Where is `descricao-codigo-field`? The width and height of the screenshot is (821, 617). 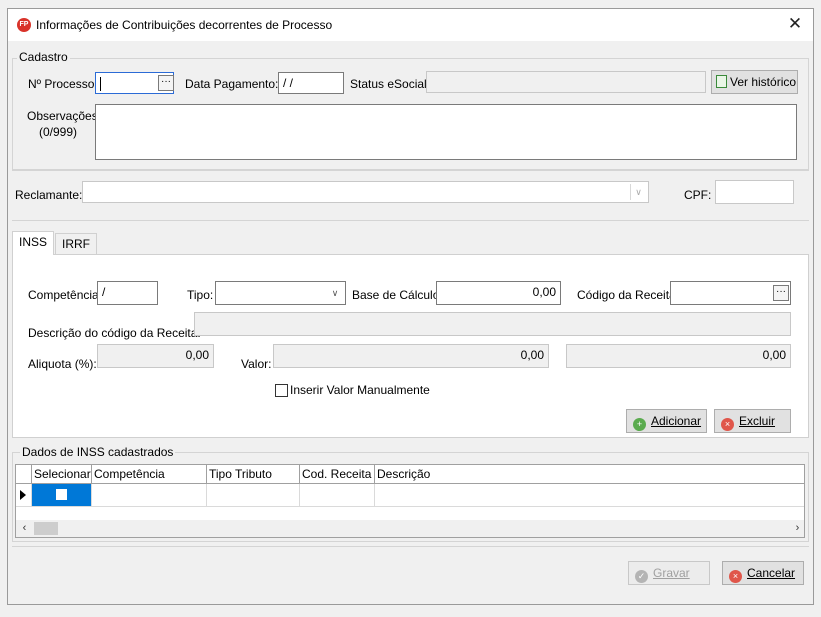 descricao-codigo-field is located at coordinates (492, 324).